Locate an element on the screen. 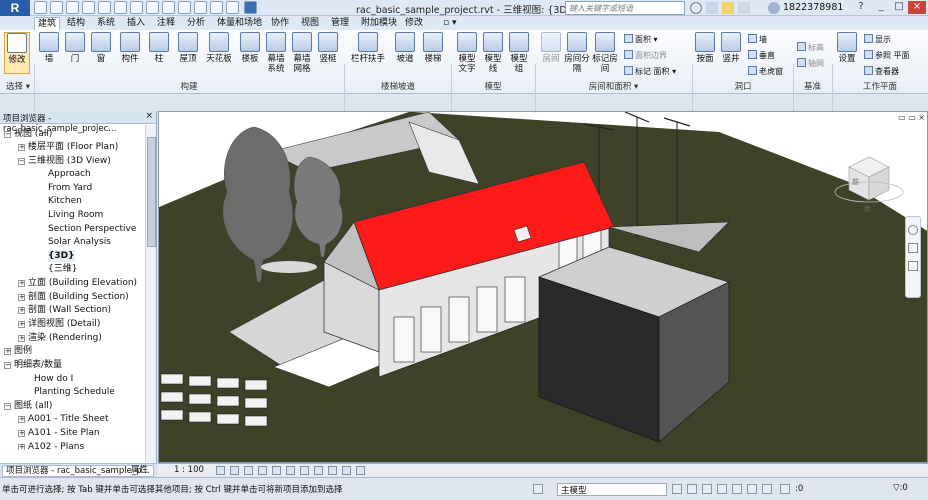 Image resolution: width=928 pixels, height=500 pixels. ceiling-button: 天花板 is located at coordinates (219, 48).